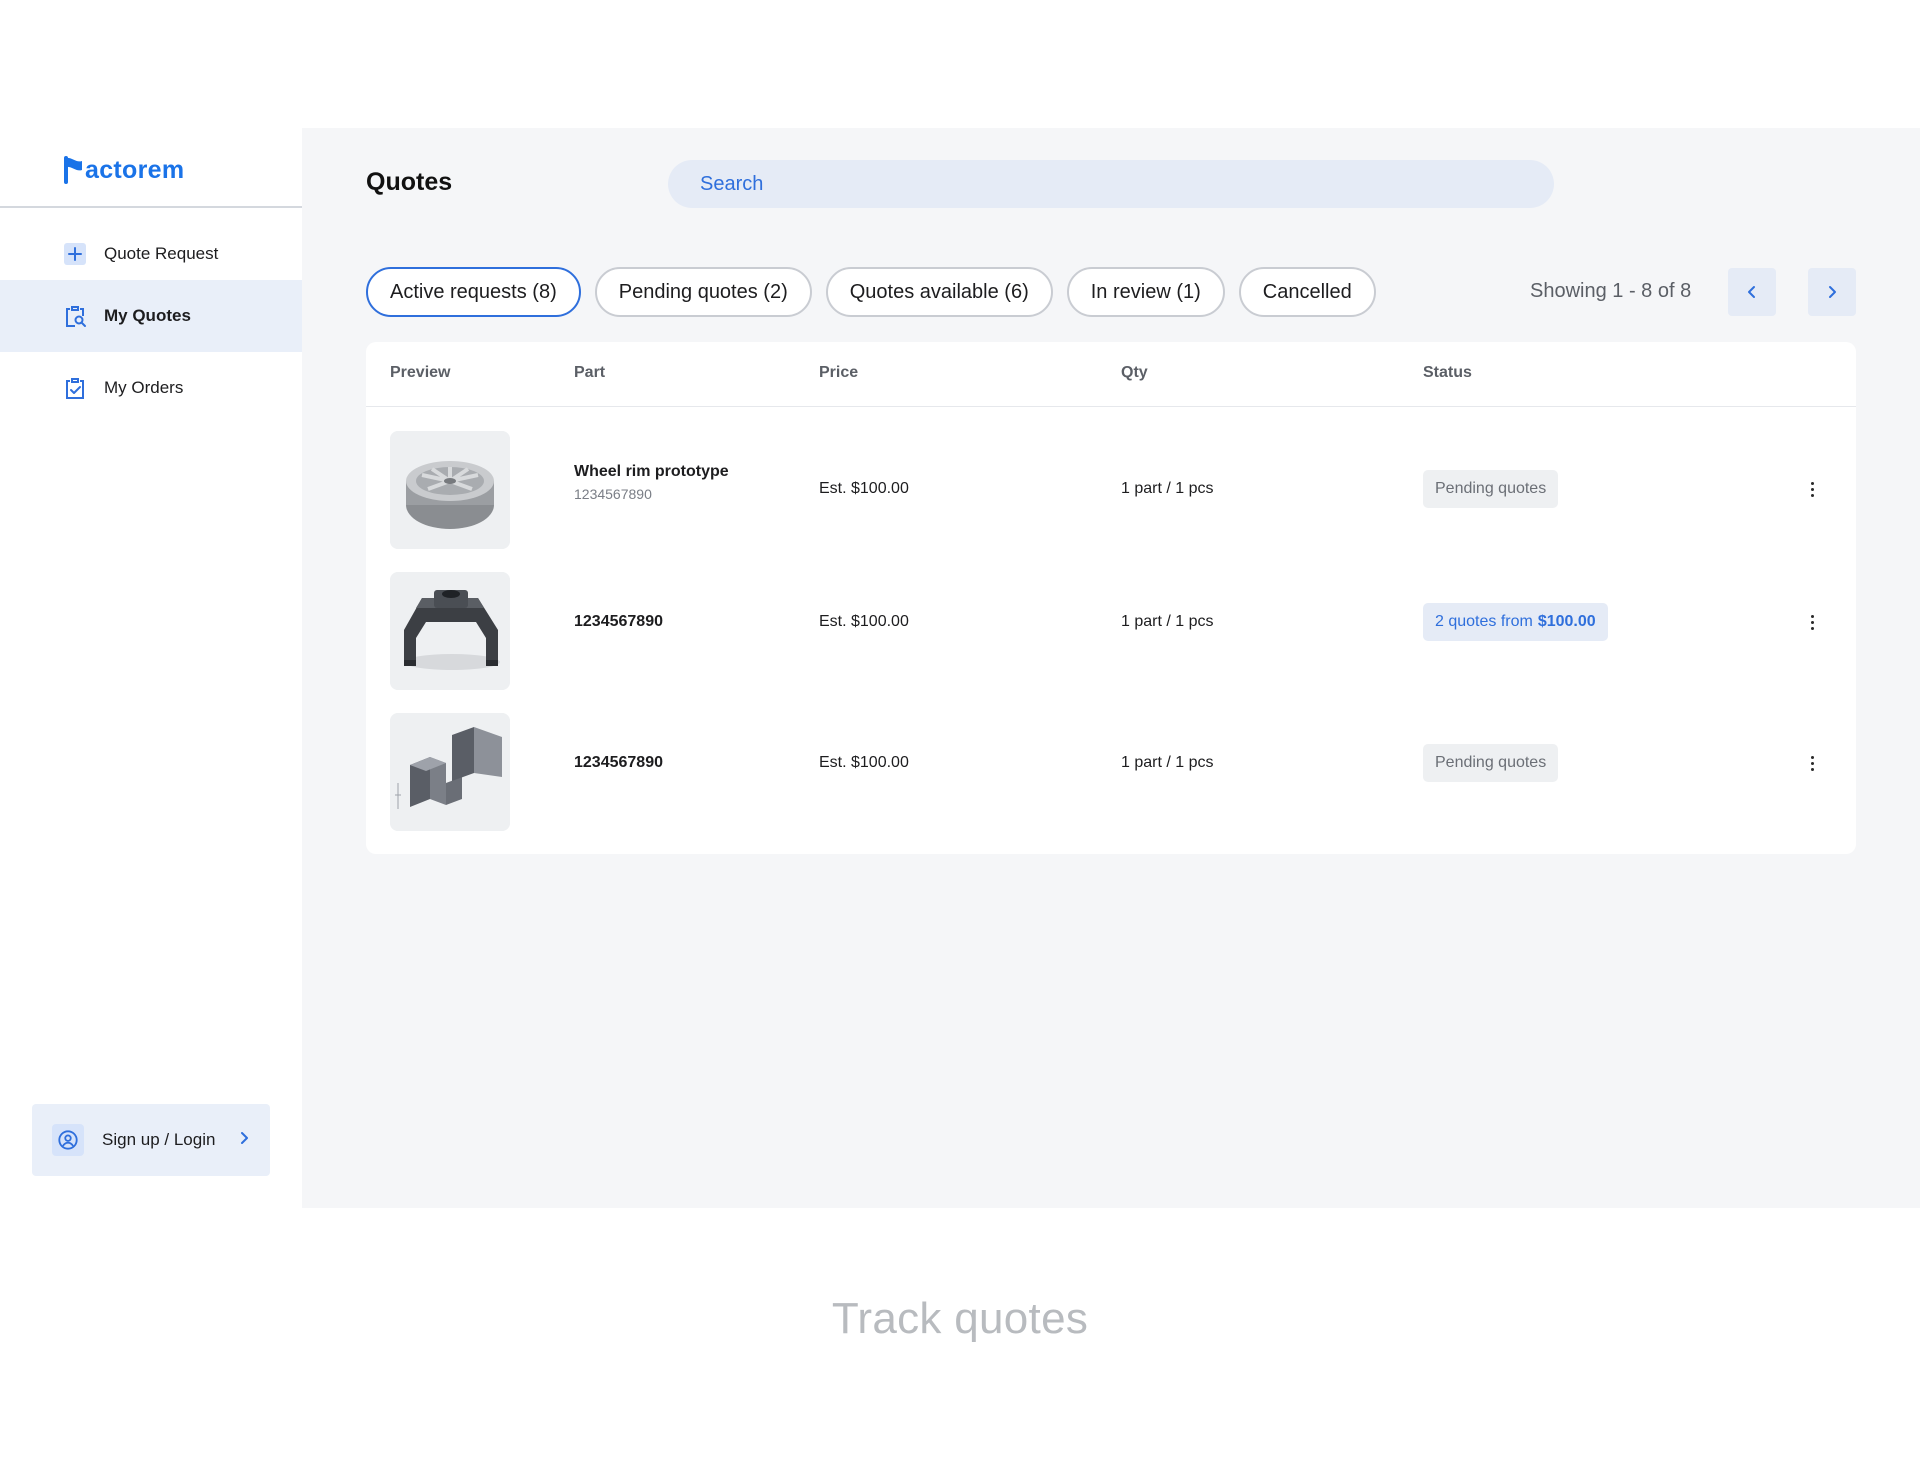 The width and height of the screenshot is (1920, 1474). What do you see at coordinates (161, 253) in the screenshot?
I see `sidebar-item-label: Quote Request` at bounding box center [161, 253].